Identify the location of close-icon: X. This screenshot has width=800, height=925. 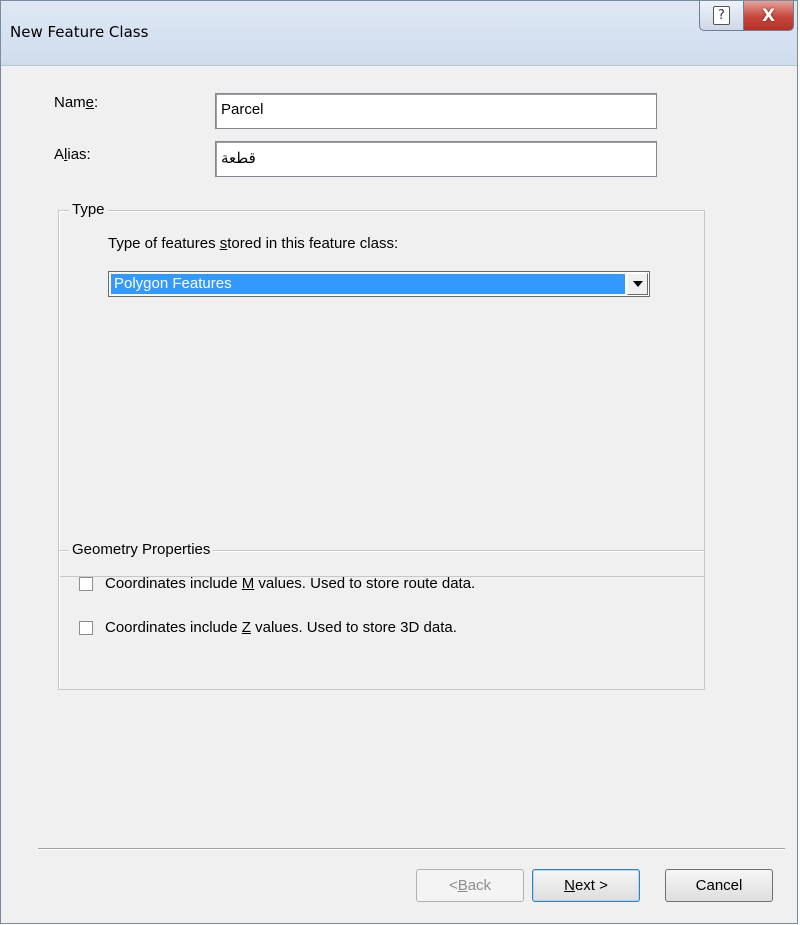
(768, 15).